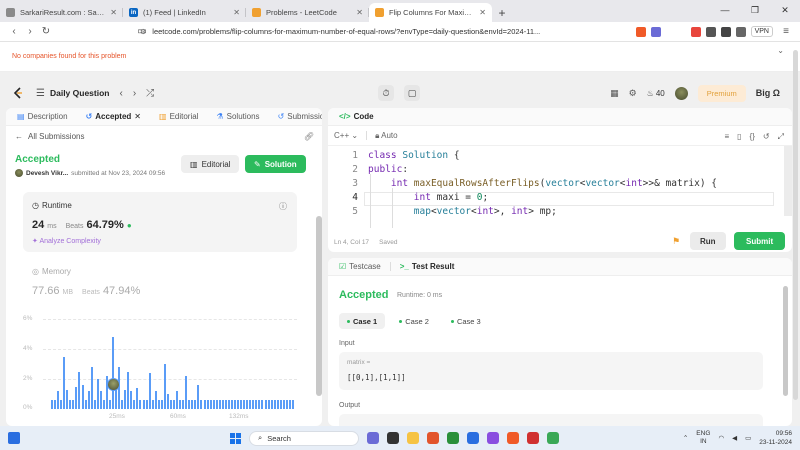  What do you see at coordinates (346, 135) in the screenshot?
I see `language-select: C++ ⌄` at bounding box center [346, 135].